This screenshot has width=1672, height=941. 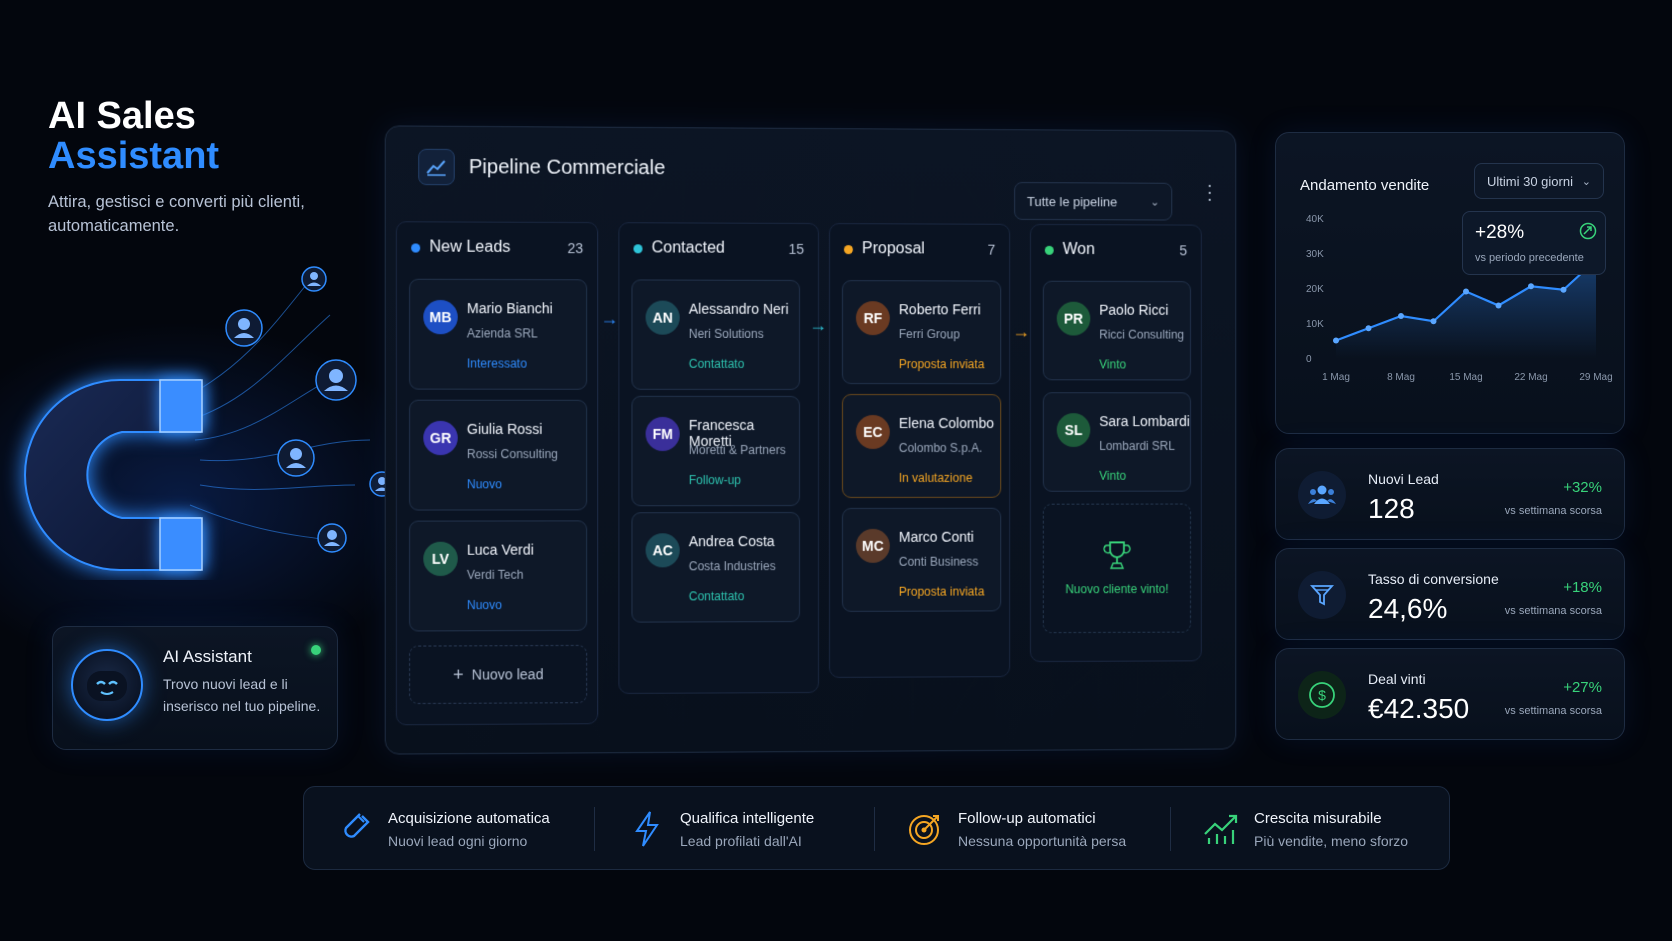 What do you see at coordinates (714, 480) in the screenshot?
I see `lead-status: Follow-up` at bounding box center [714, 480].